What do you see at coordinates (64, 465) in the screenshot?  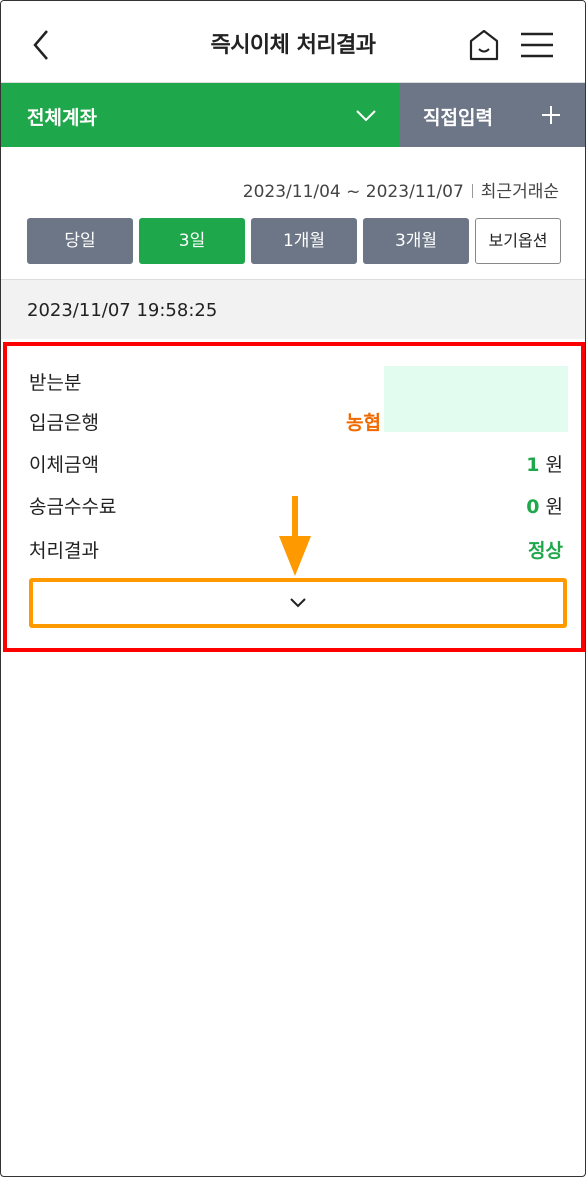 I see `amount-label: 이체금액` at bounding box center [64, 465].